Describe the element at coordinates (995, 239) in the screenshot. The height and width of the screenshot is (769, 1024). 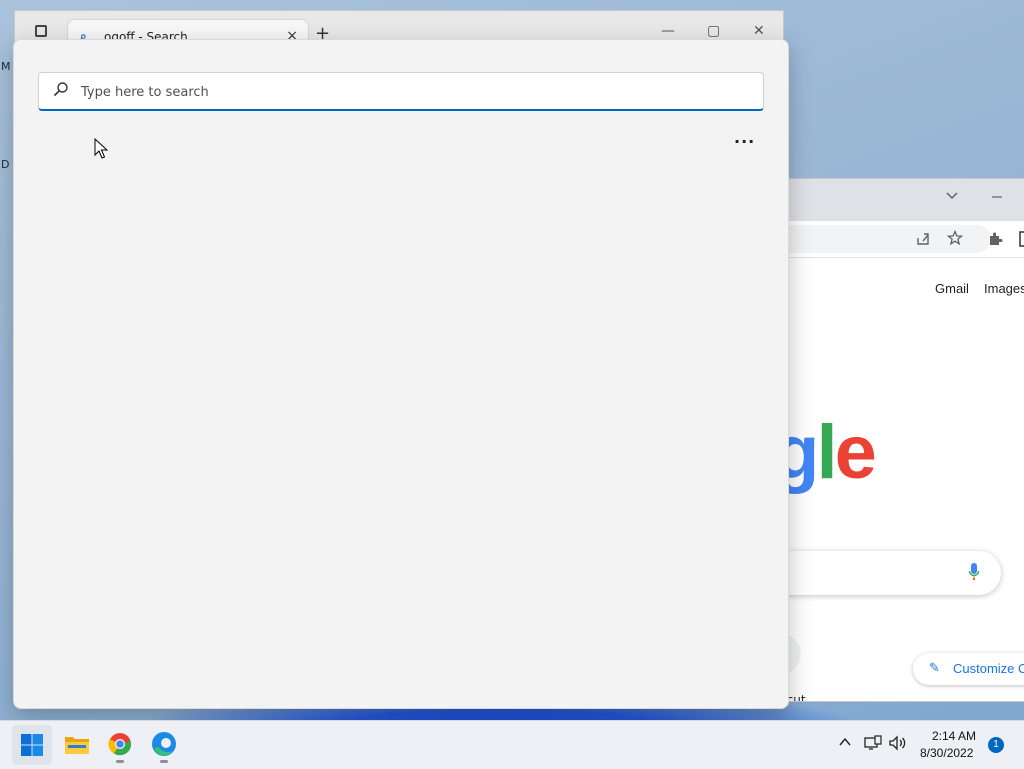
I see `extension-icon` at that location.